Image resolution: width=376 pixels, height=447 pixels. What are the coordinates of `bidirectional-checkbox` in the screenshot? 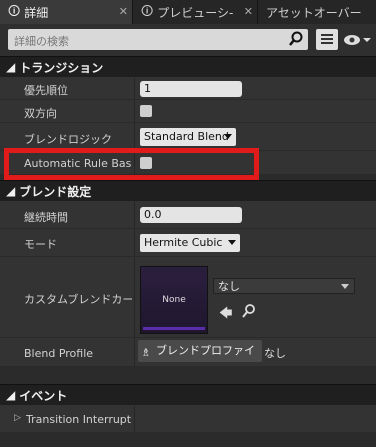 It's located at (146, 111).